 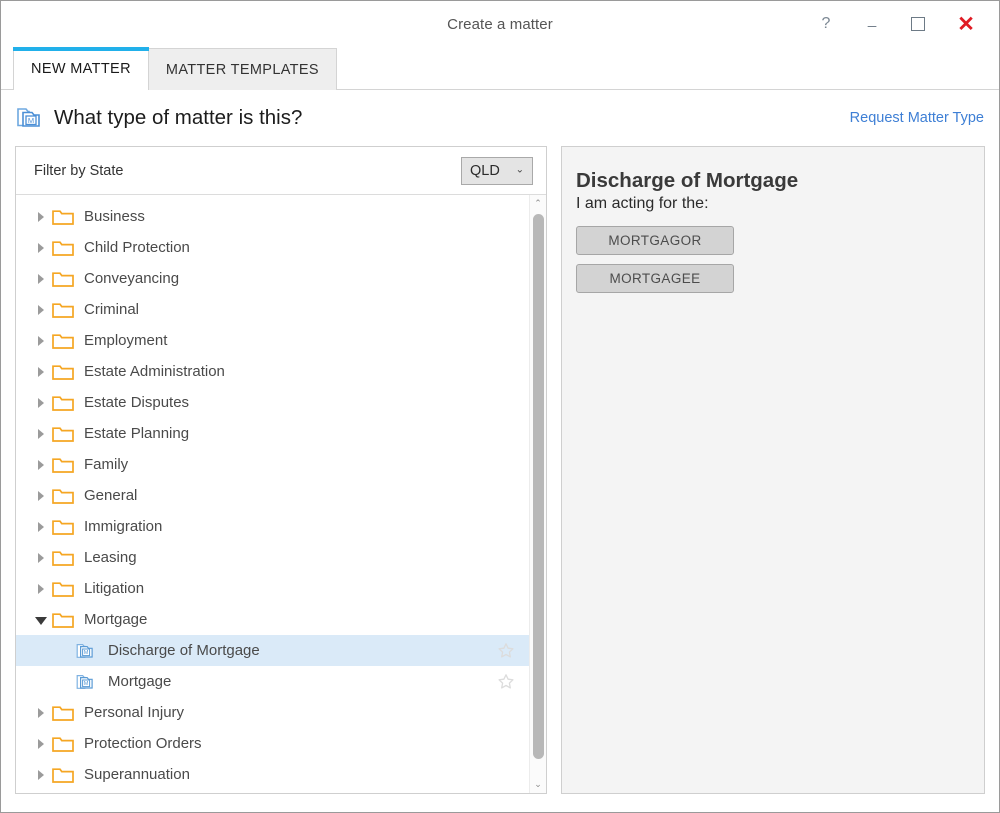 I want to click on tree-row: Superannuation, so click(x=272, y=774).